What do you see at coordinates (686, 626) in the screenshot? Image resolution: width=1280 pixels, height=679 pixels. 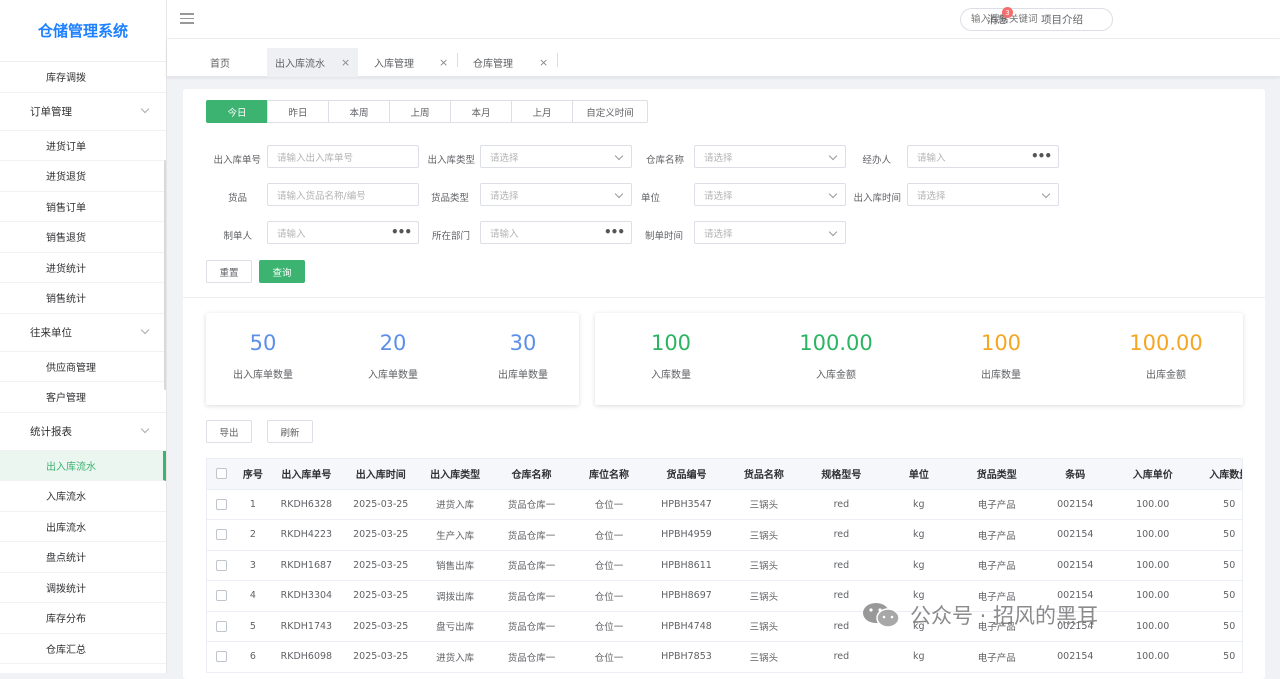 I see `table-cell: HPBH4748` at bounding box center [686, 626].